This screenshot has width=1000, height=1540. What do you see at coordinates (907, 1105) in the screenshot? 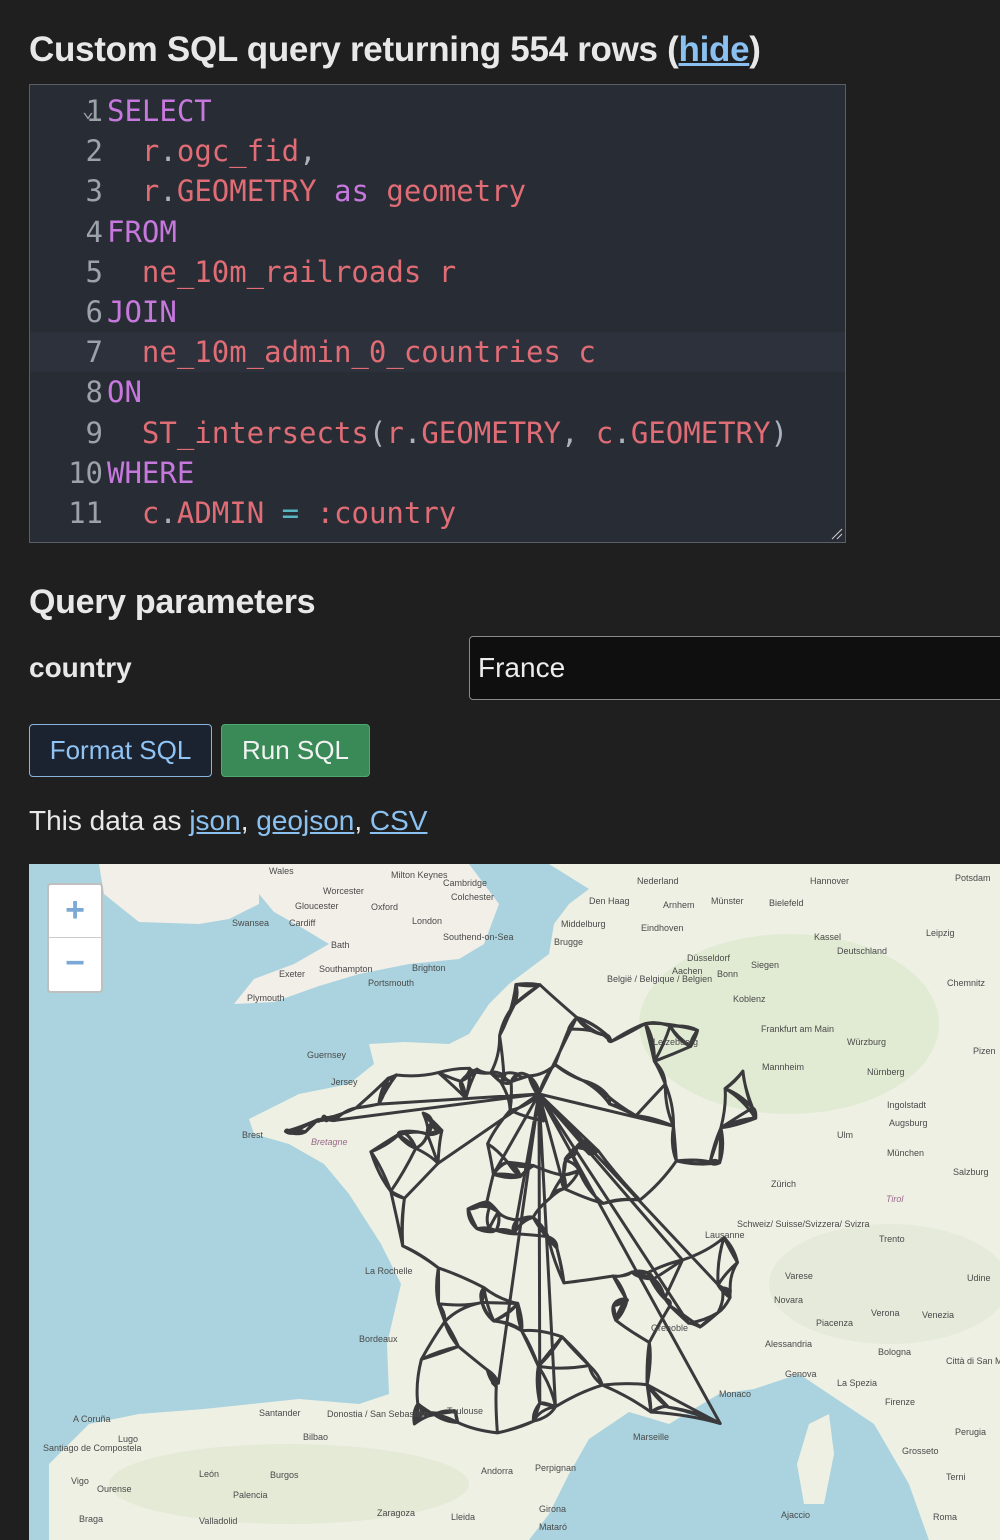
I see `place-label: Ingolstadt` at bounding box center [907, 1105].